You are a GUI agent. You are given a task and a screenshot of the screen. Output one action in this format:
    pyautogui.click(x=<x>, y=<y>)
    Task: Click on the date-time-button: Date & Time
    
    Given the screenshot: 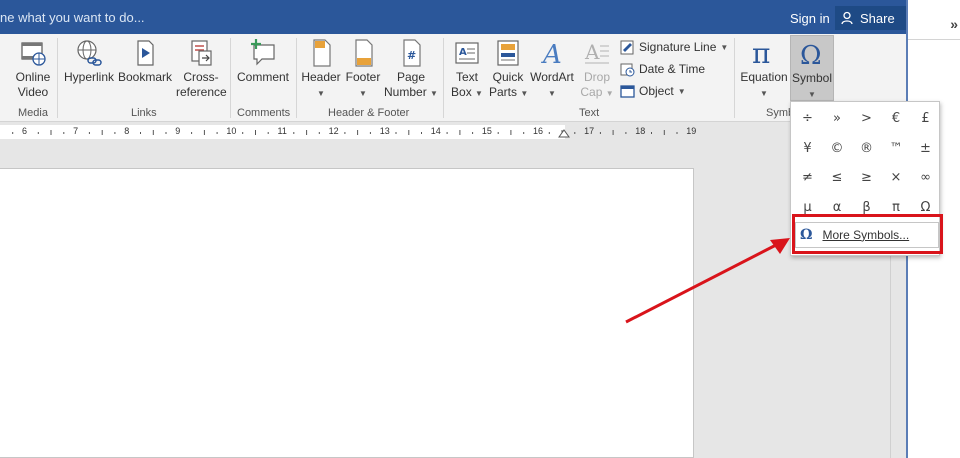 What is the action you would take?
    pyautogui.click(x=662, y=69)
    